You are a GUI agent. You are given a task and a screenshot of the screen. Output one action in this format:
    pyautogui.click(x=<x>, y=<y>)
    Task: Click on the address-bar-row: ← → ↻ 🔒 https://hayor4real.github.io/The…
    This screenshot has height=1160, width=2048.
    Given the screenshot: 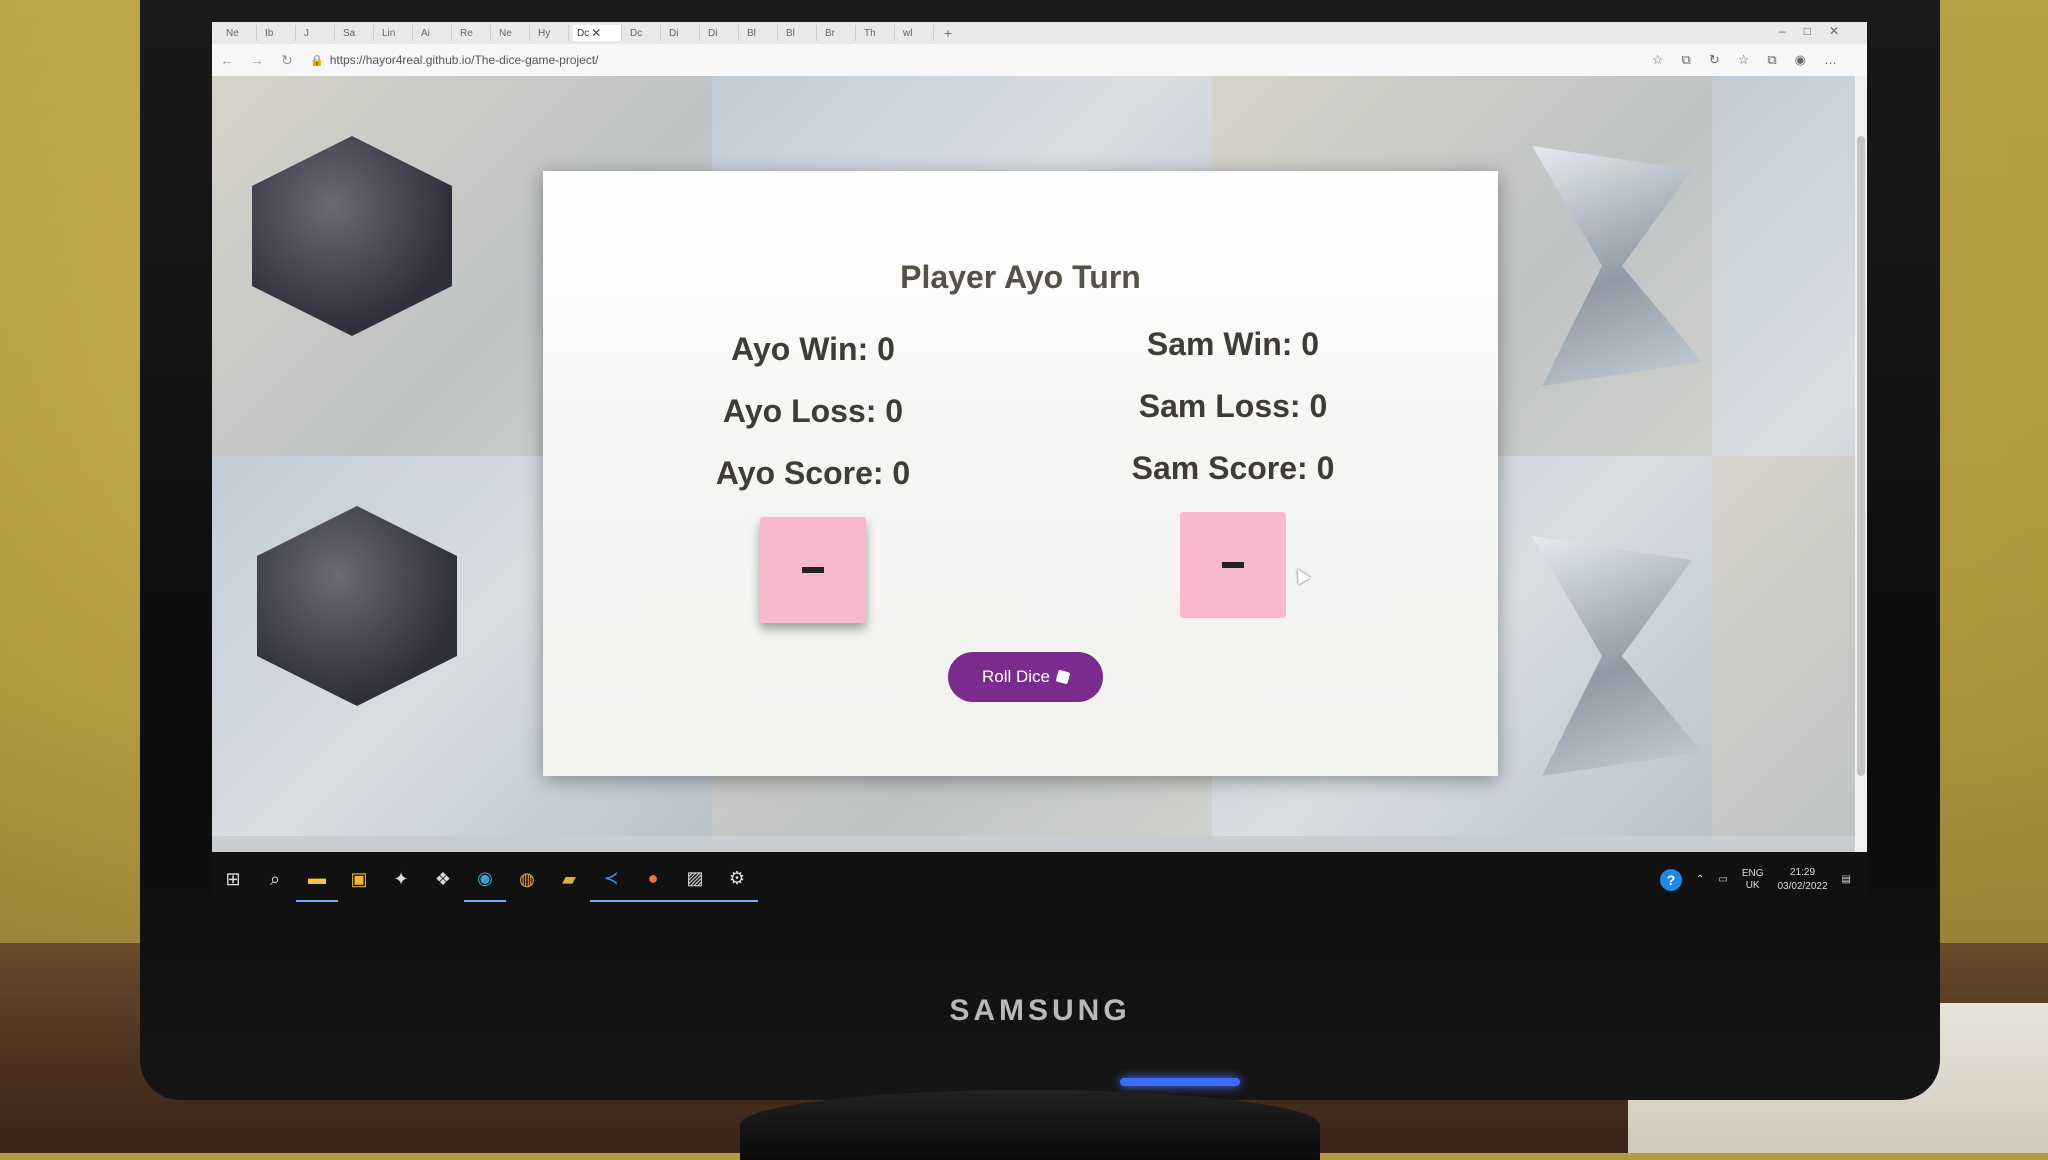 What is the action you would take?
    pyautogui.click(x=1039, y=60)
    